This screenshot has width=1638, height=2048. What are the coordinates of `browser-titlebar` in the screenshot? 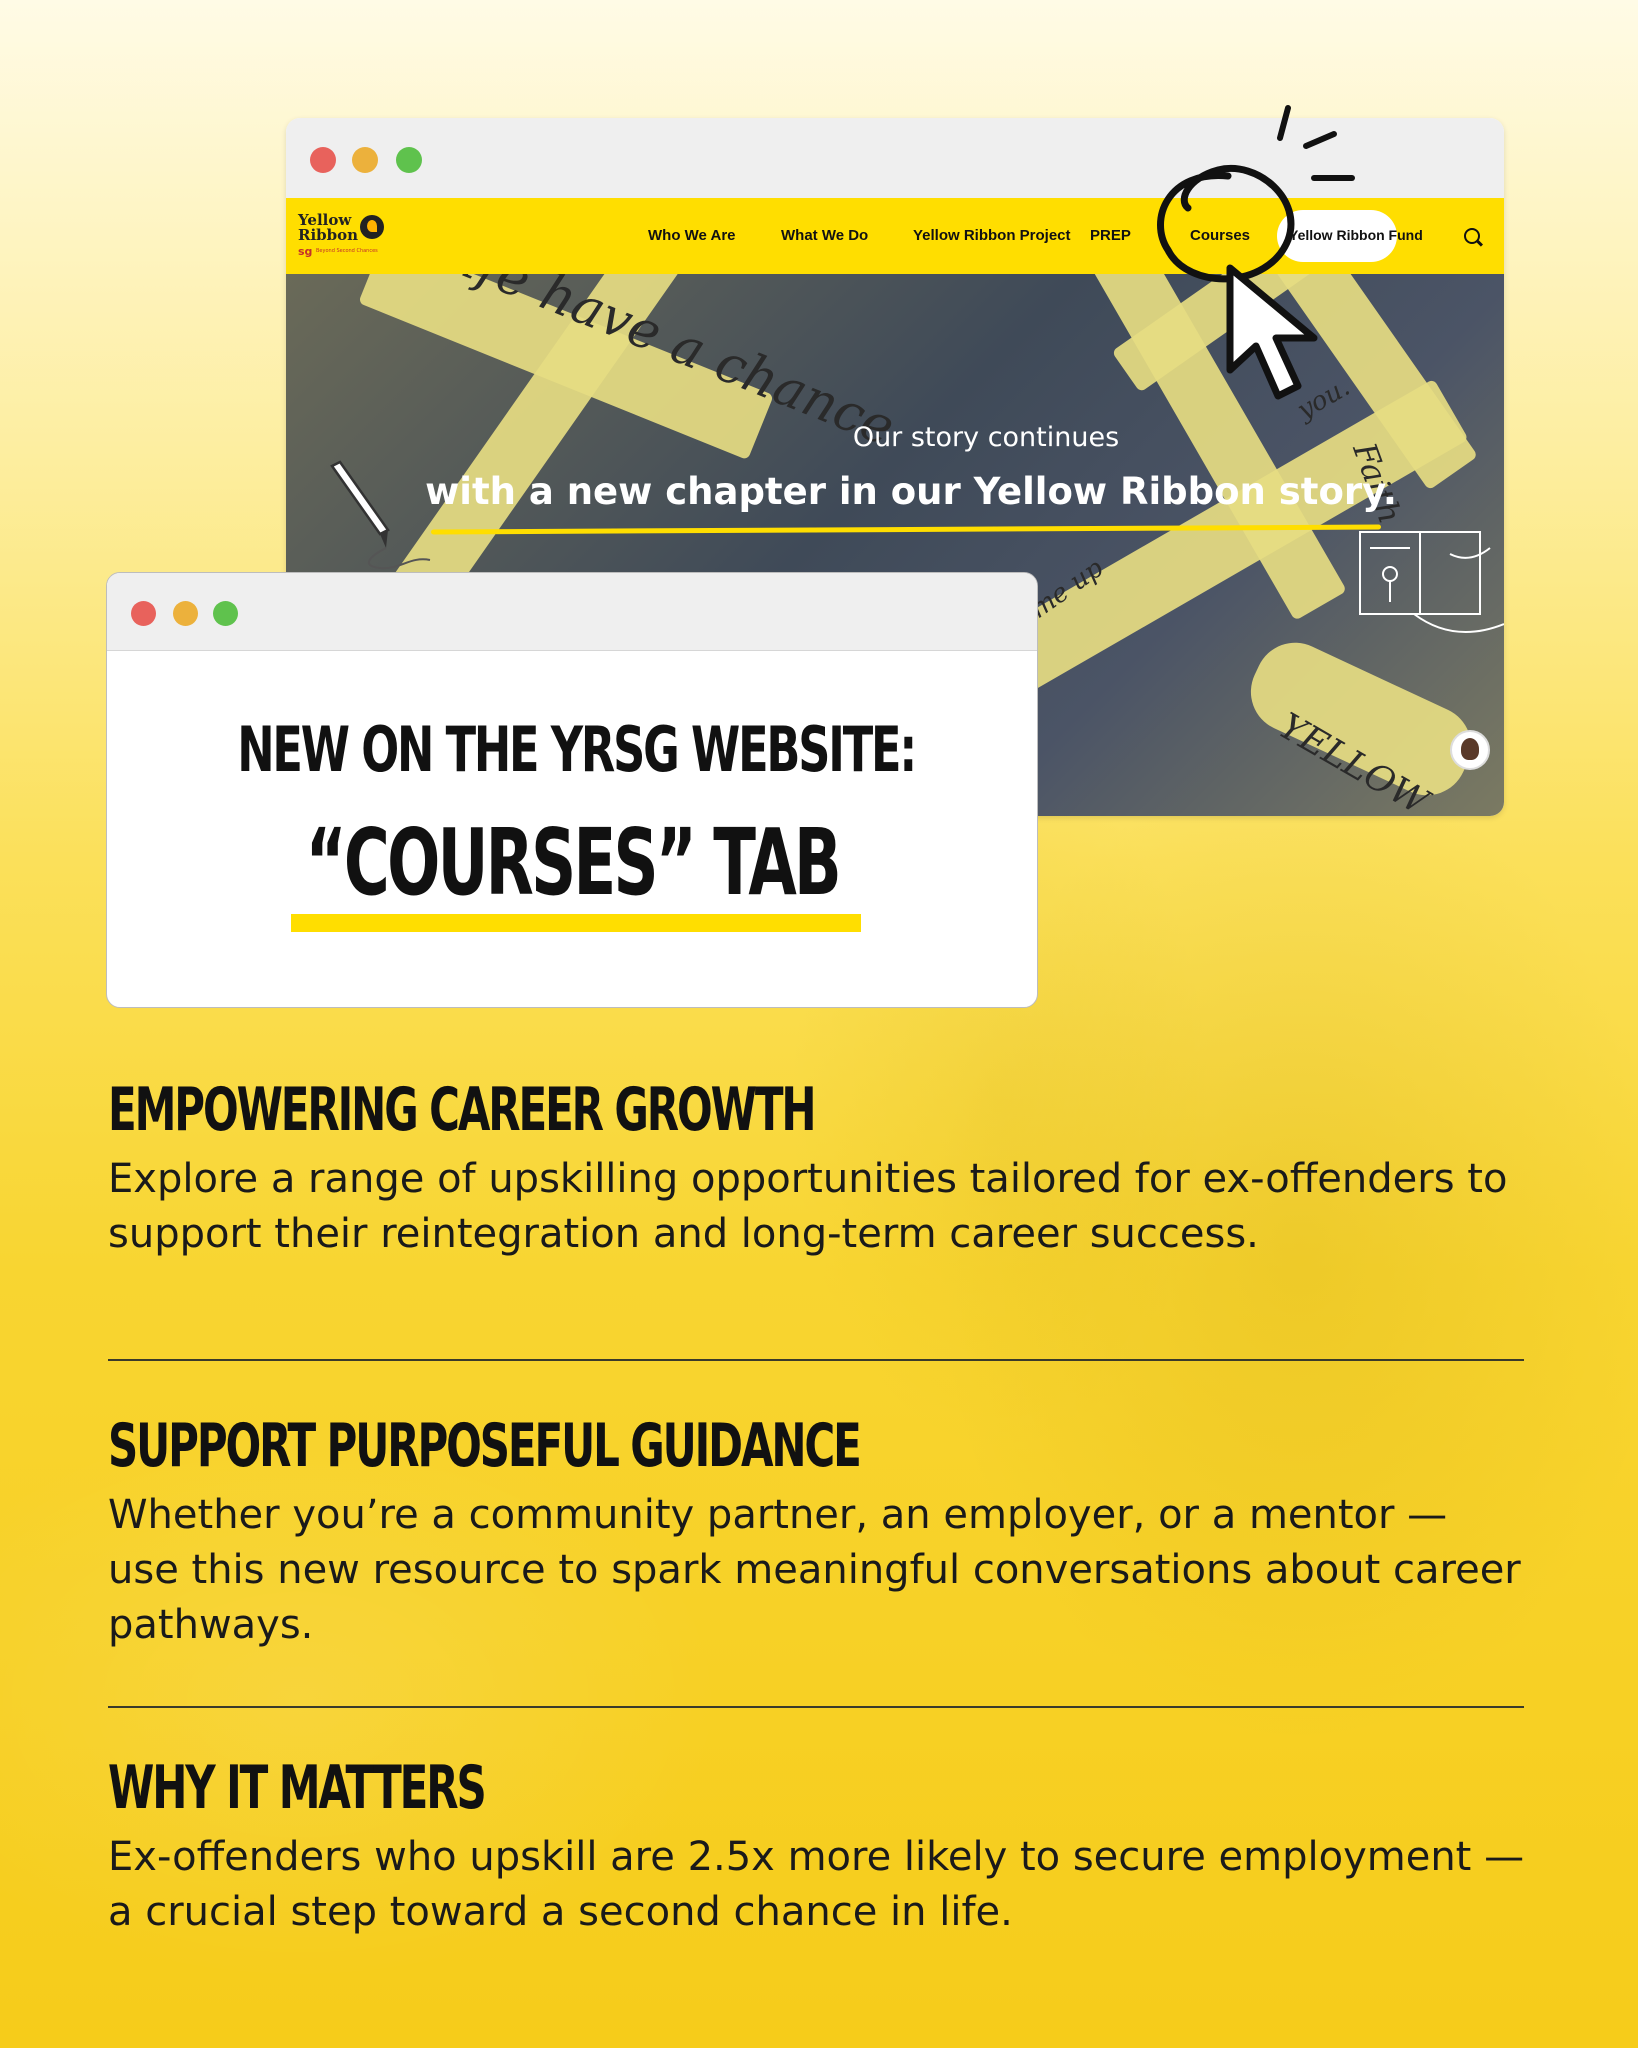 It's located at (895, 158).